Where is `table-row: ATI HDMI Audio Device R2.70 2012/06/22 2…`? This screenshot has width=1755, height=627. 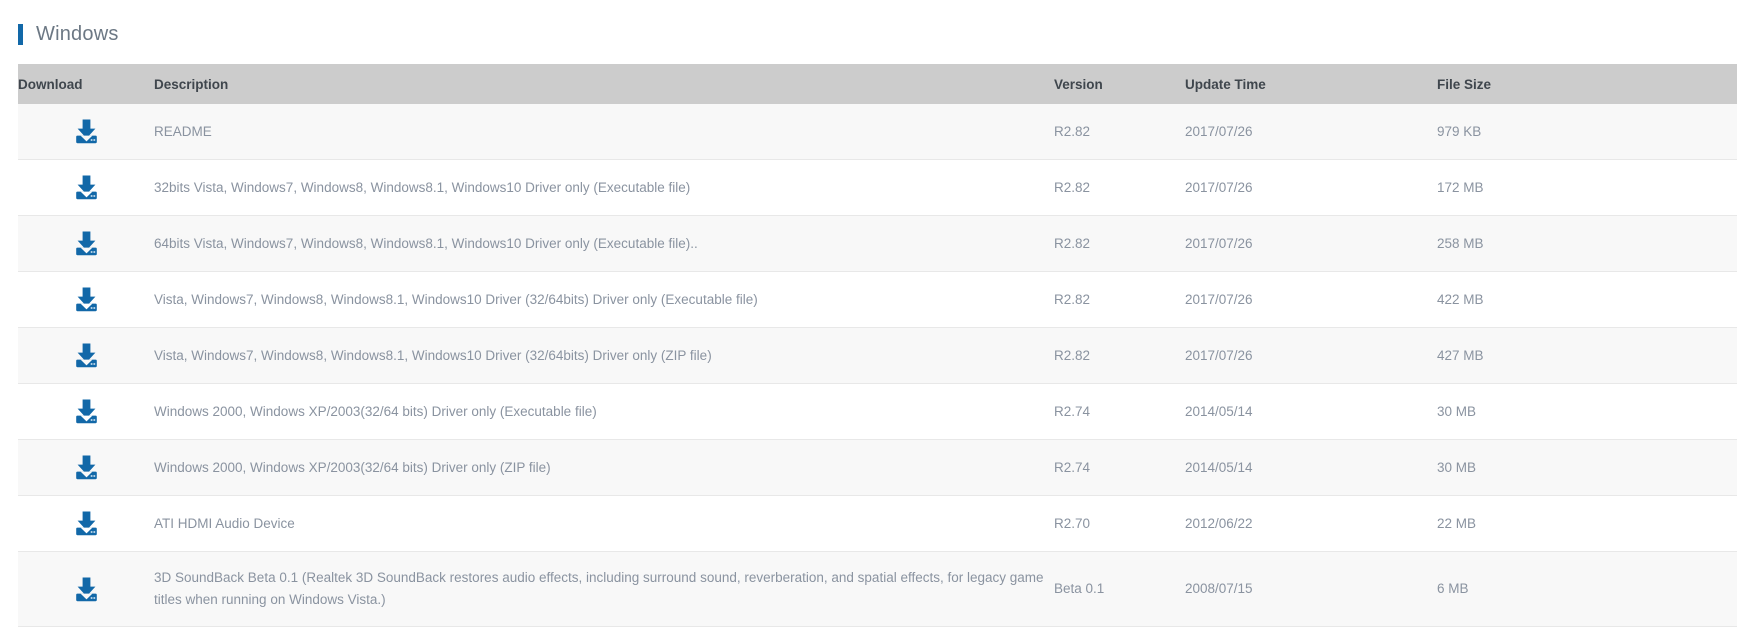
table-row: ATI HDMI Audio Device R2.70 2012/06/22 2… is located at coordinates (877, 523).